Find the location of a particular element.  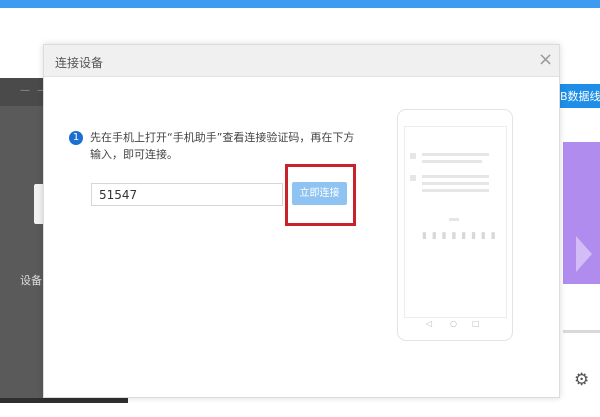

dialog-title: 连接设备 is located at coordinates (79, 63).